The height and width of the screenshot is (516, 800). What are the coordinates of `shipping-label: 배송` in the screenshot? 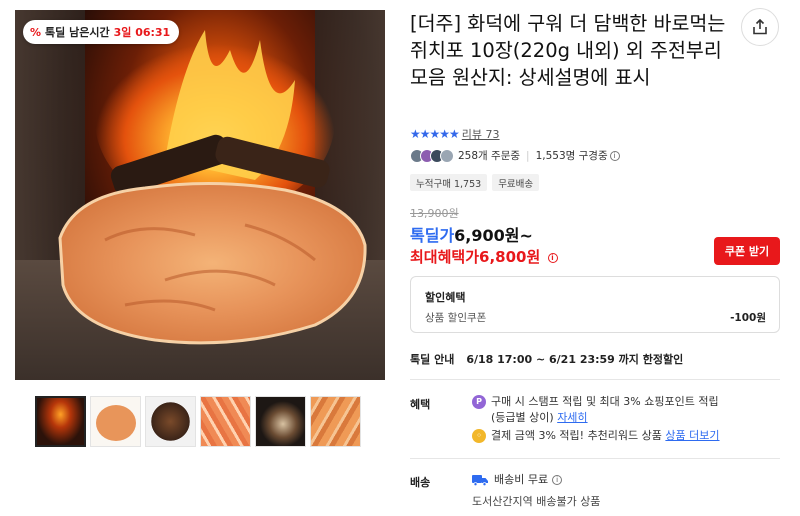 It's located at (420, 482).